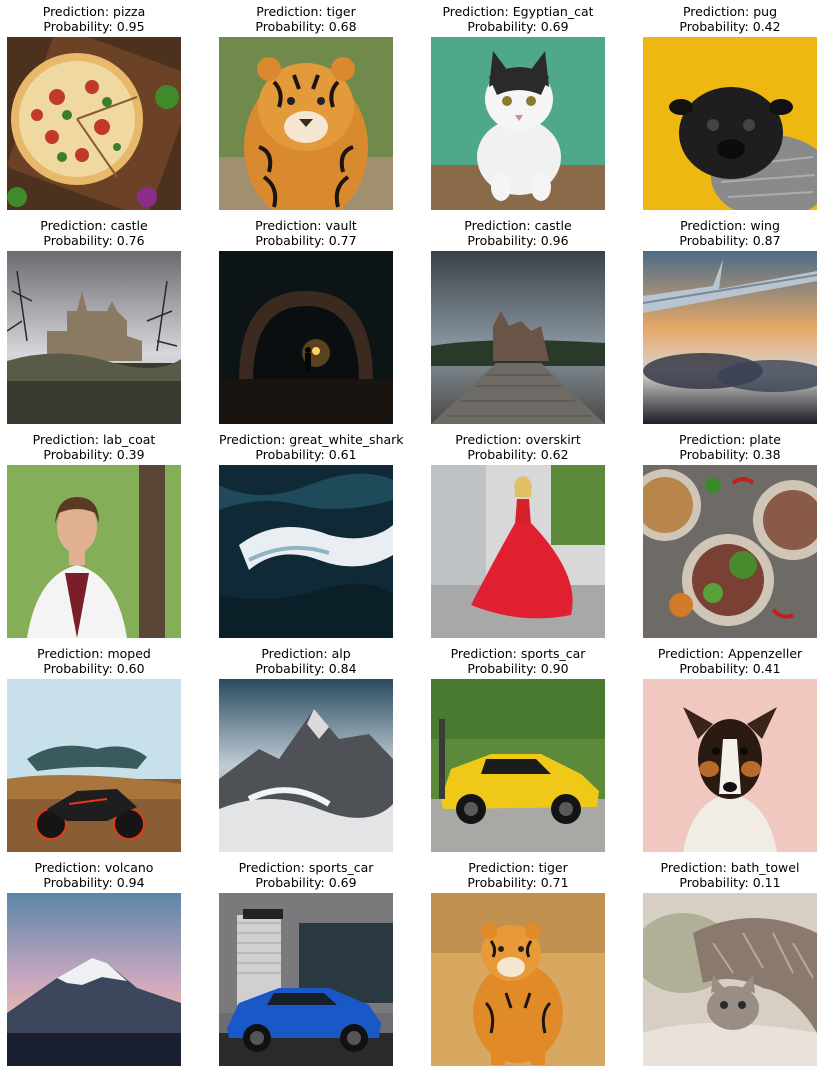 Image resolution: width=822 pixels, height=1072 pixels. Describe the element at coordinates (306, 765) in the screenshot. I see `mountain-photo` at that location.